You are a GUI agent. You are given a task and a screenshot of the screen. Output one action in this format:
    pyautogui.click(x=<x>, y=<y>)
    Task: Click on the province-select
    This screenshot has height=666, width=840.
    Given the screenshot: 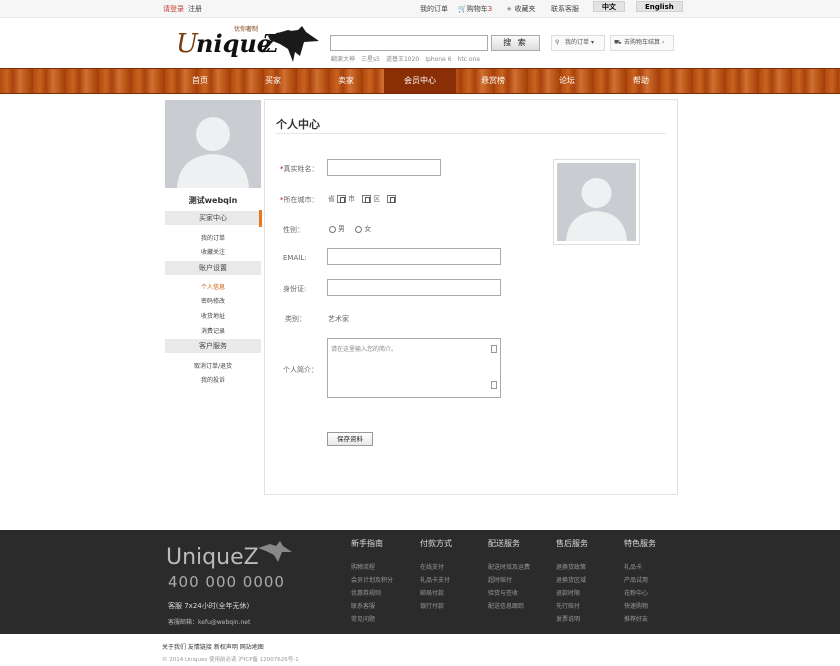 What is the action you would take?
    pyautogui.click(x=341, y=199)
    